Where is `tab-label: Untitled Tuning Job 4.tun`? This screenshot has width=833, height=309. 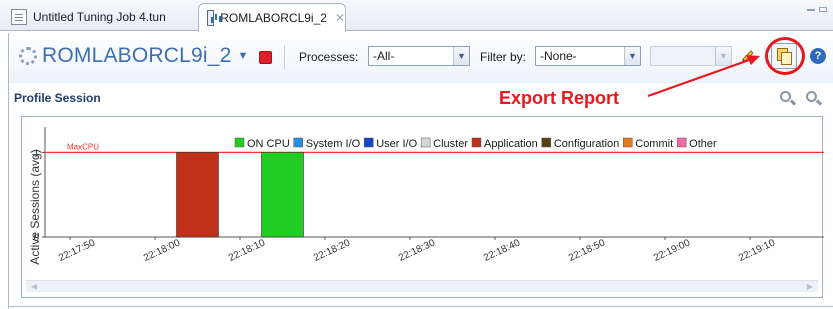 tab-label: Untitled Tuning Job 4.tun is located at coordinates (99, 17).